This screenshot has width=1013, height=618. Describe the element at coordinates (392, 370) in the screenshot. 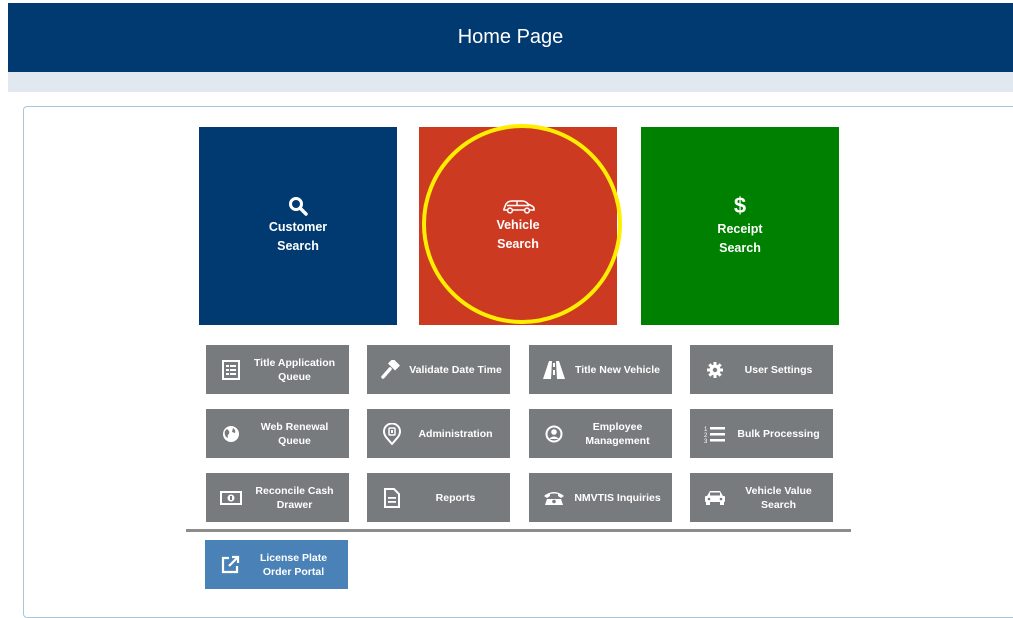

I see `gavel-icon` at that location.